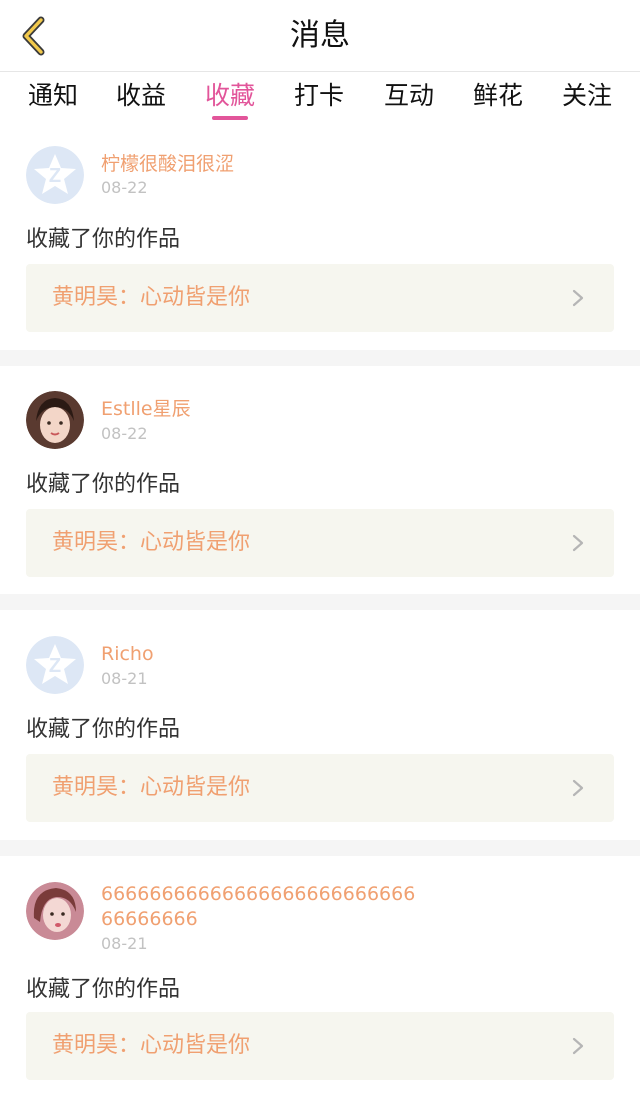 The width and height of the screenshot is (640, 1104). I want to click on tab-earnings: 收益, so click(141, 99).